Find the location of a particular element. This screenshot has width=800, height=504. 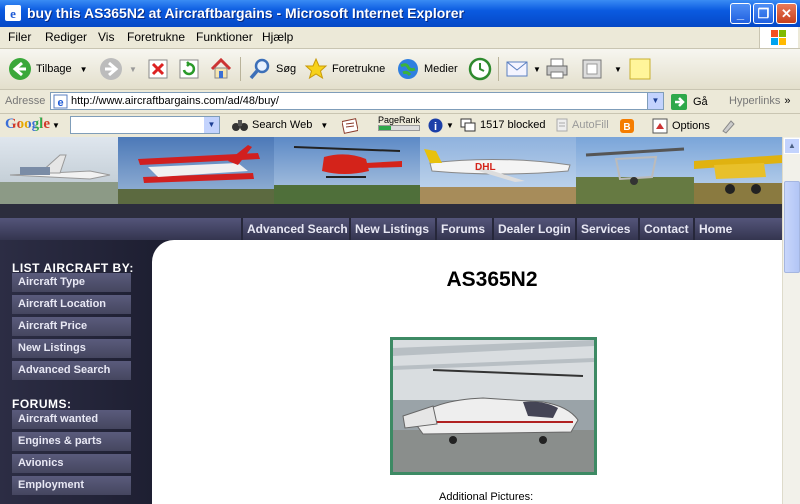

blogger-button: B is located at coordinates (627, 126).